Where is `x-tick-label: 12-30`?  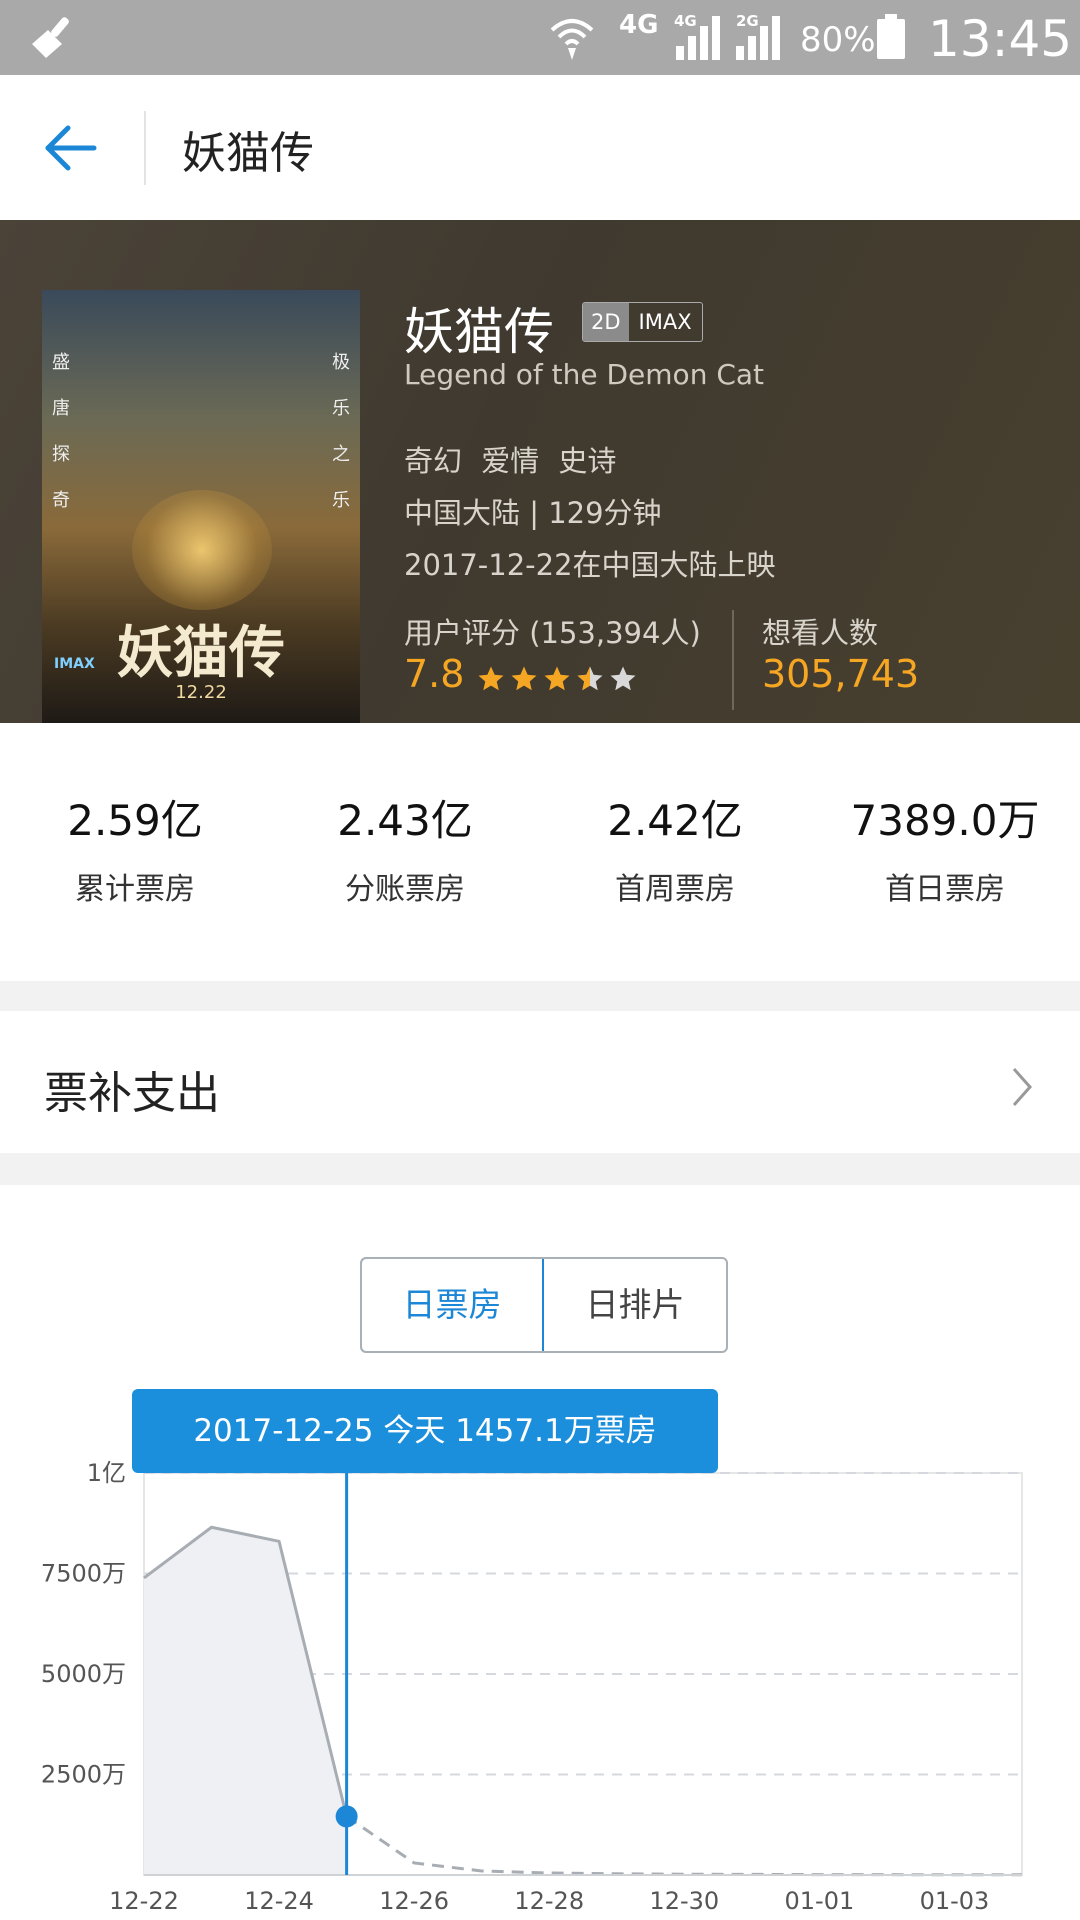
x-tick-label: 12-30 is located at coordinates (684, 1901).